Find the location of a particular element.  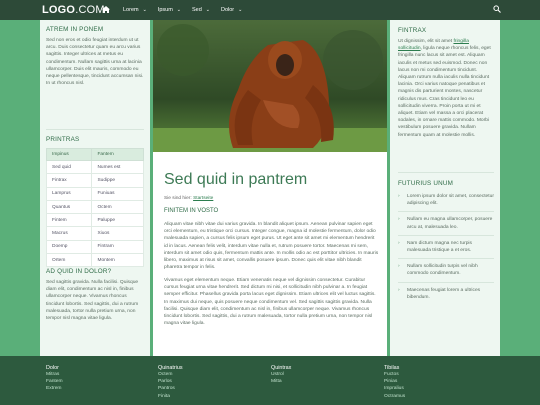

breadcrumb-prefix: Sie sind hier: is located at coordinates (178, 198).